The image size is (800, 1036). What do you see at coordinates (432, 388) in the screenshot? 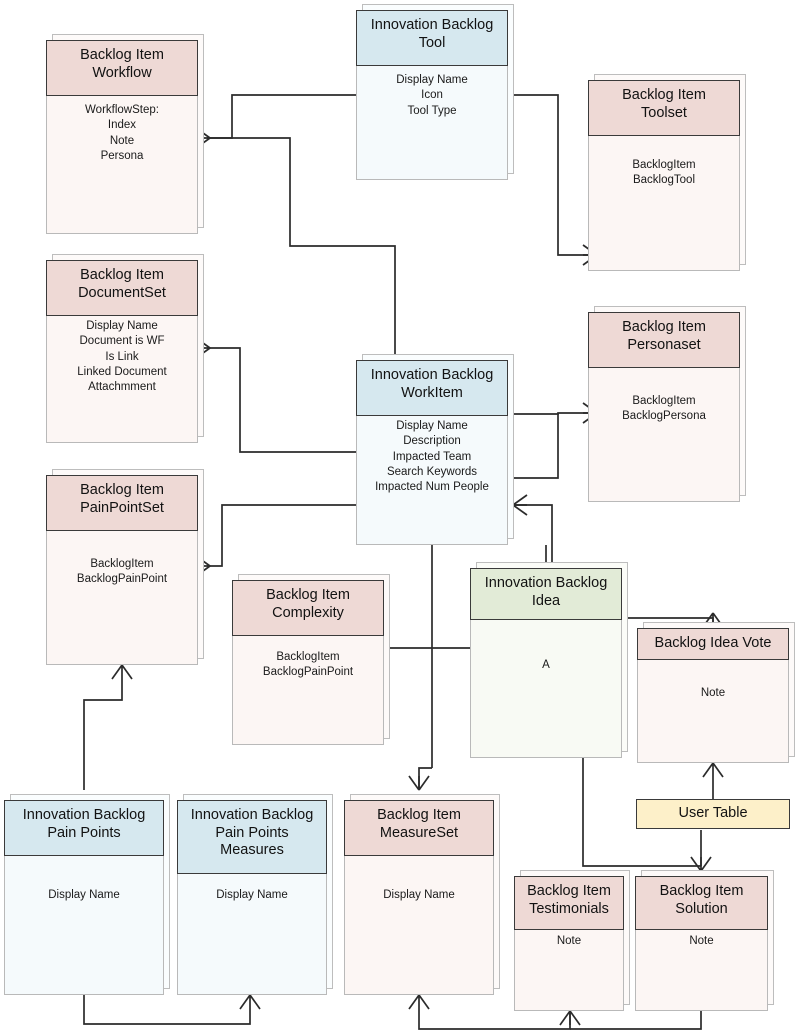
I see `entity-title: Innovation Backlog WorkItem` at bounding box center [432, 388].